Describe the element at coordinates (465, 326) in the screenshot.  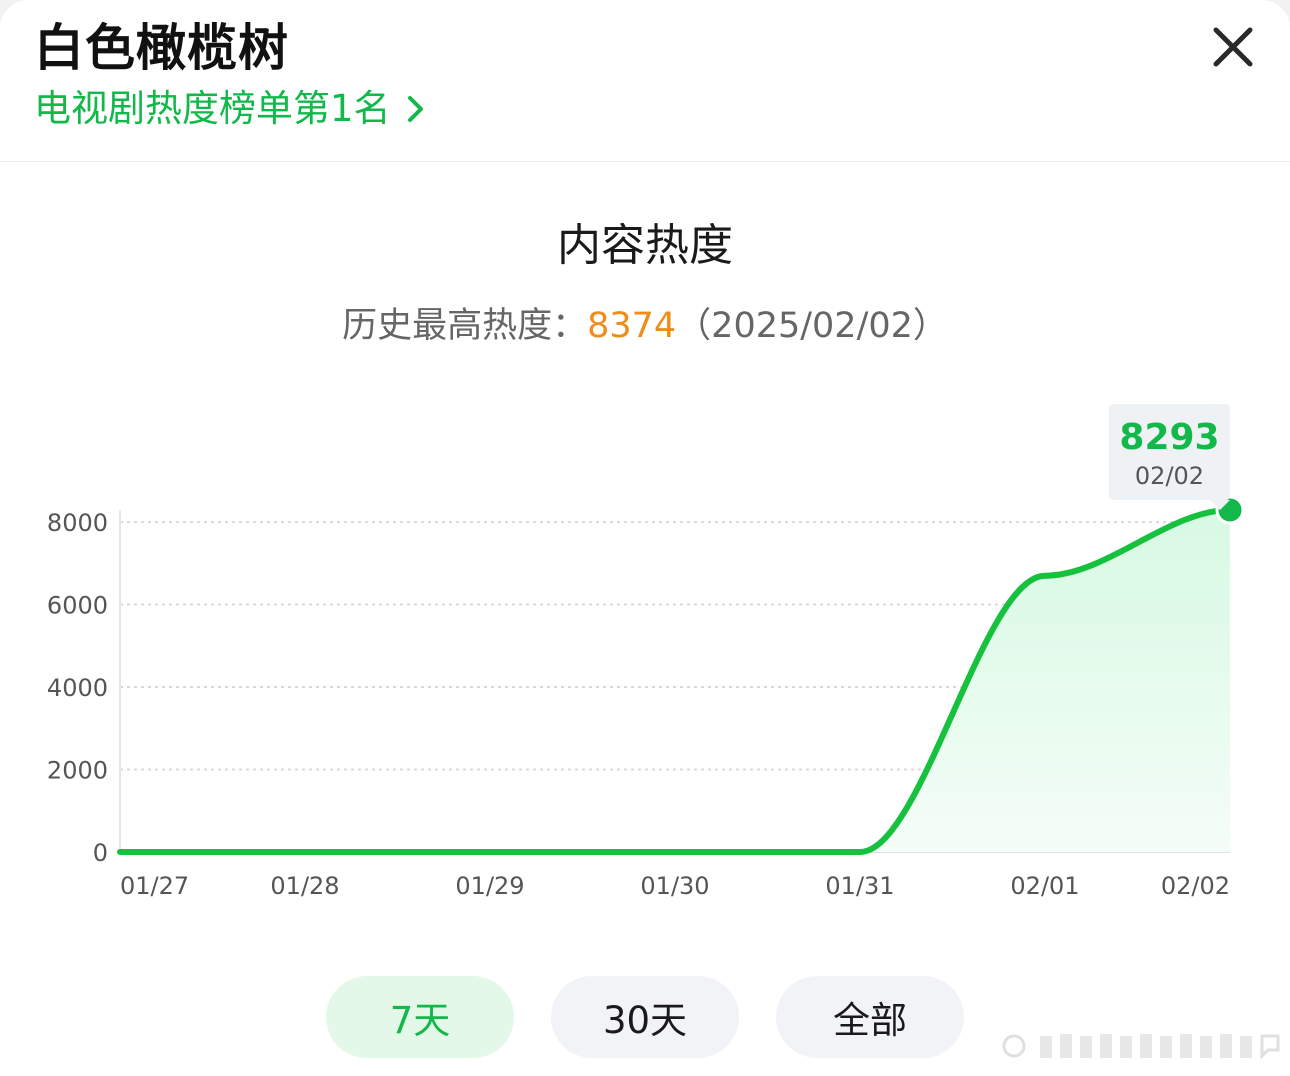
I see `peak-label: 历史最高热度：` at that location.